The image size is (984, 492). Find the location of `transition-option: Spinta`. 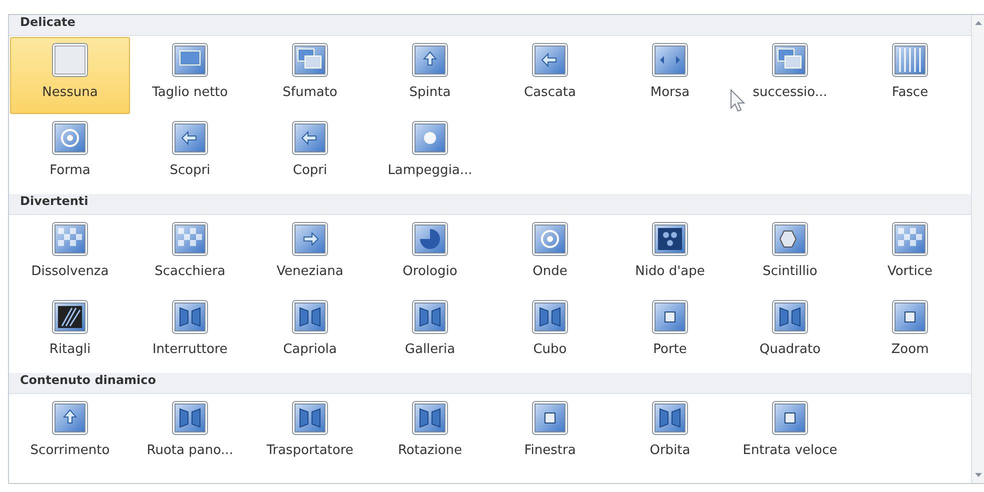

transition-option: Spinta is located at coordinates (430, 75).